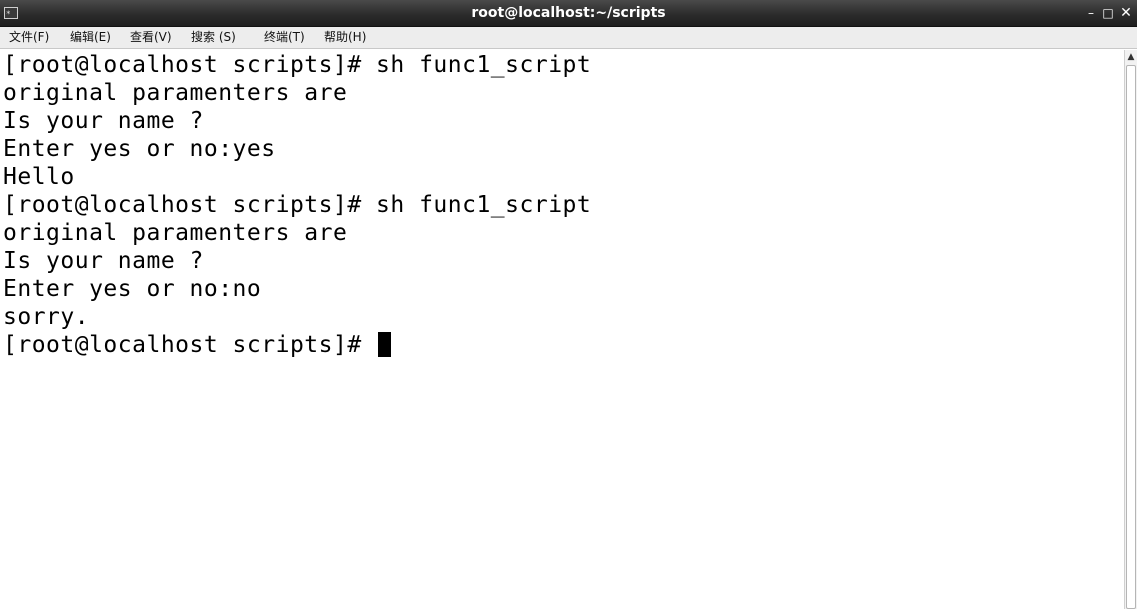 This screenshot has width=1137, height=609. What do you see at coordinates (1126, 13) in the screenshot?
I see `close-button: ✕` at bounding box center [1126, 13].